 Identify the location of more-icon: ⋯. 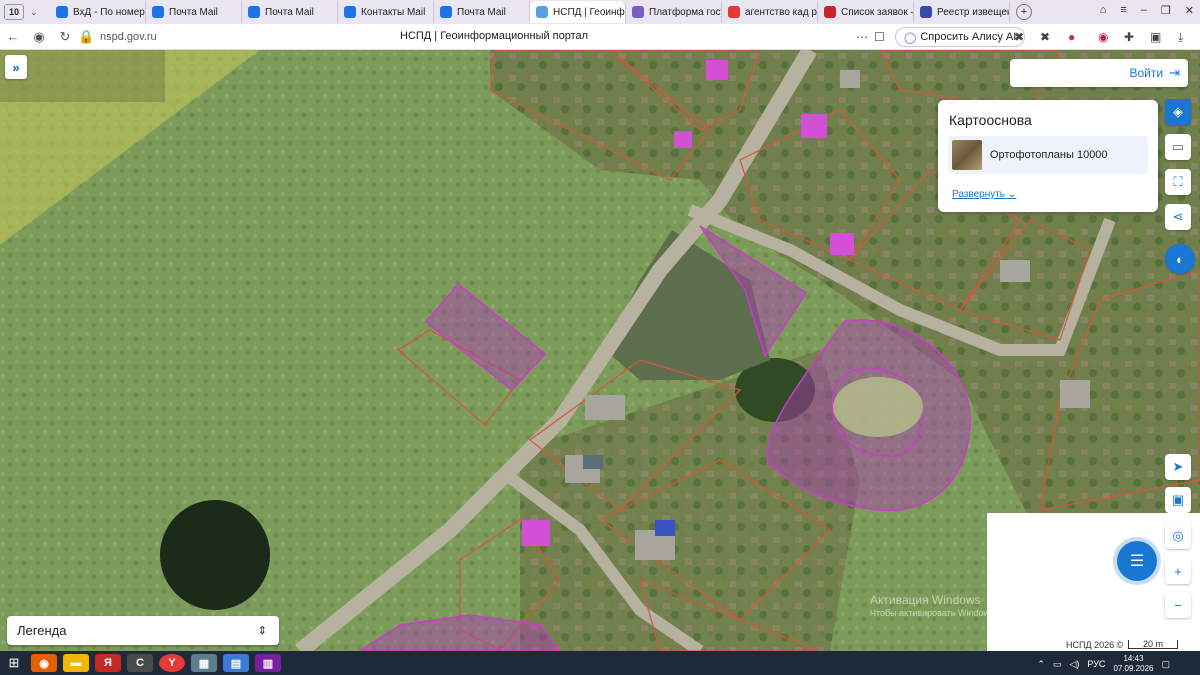
(862, 37).